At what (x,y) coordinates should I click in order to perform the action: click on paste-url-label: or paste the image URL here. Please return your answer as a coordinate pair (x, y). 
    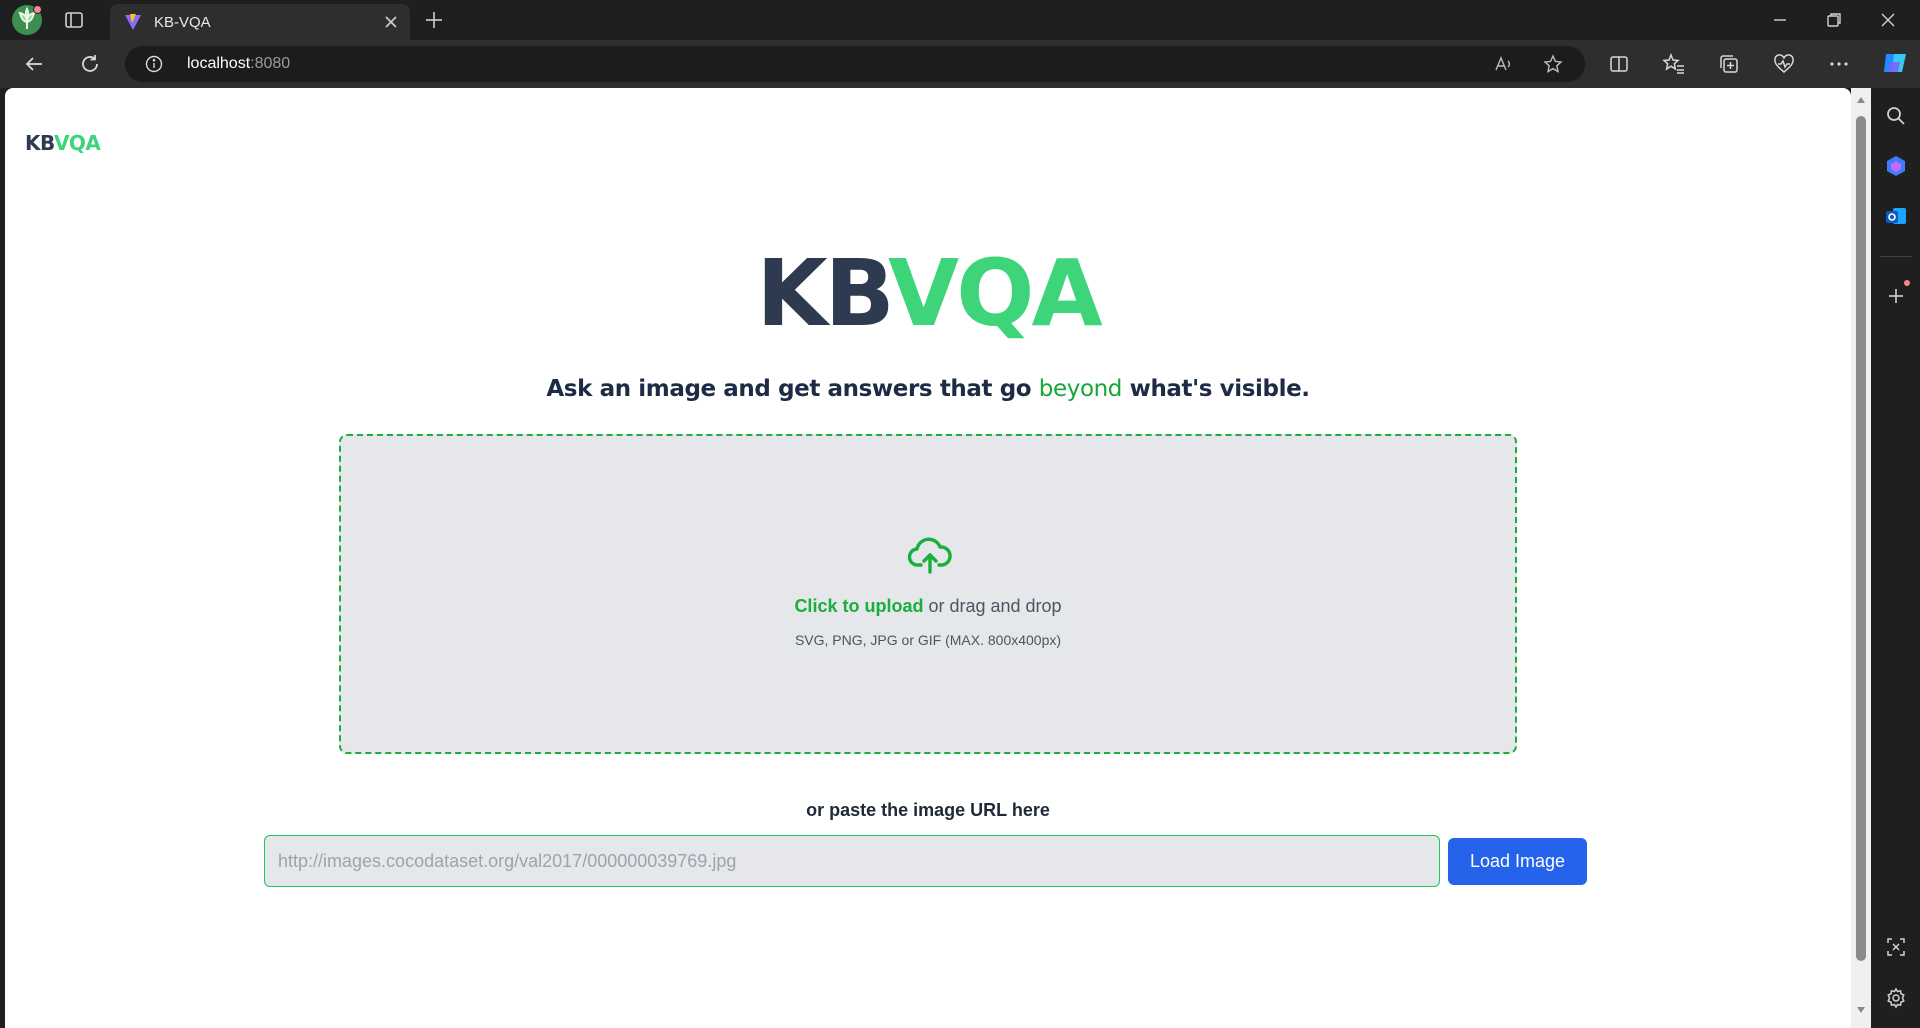
    Looking at the image, I should click on (928, 810).